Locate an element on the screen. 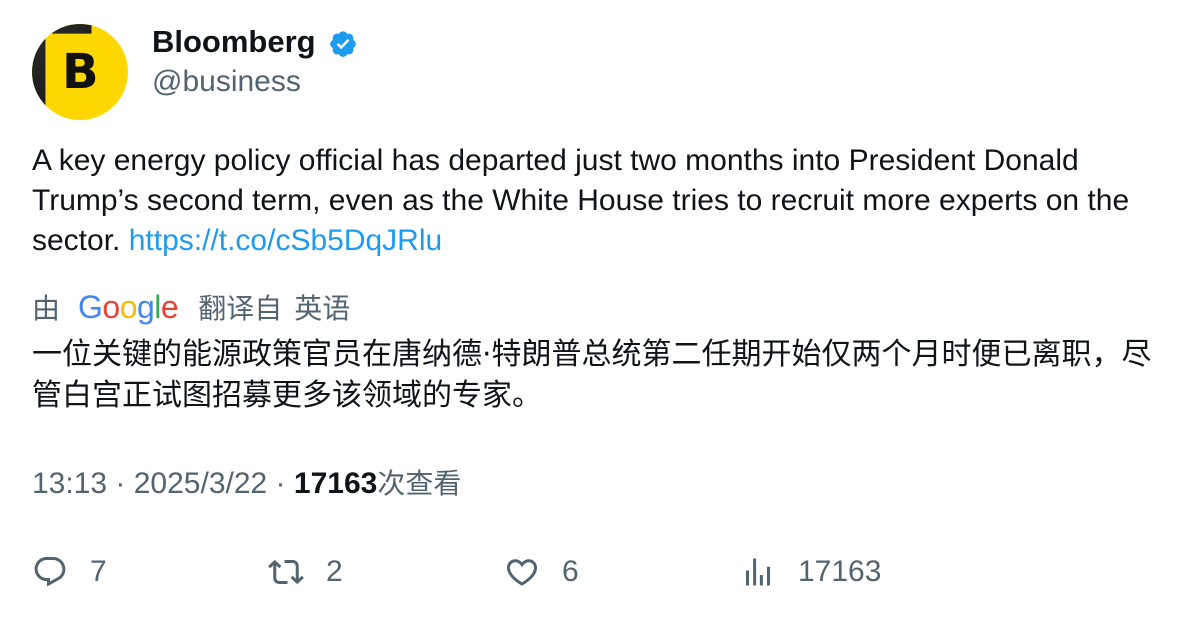 The image size is (1196, 618). views-label: 次查看 is located at coordinates (419, 483).